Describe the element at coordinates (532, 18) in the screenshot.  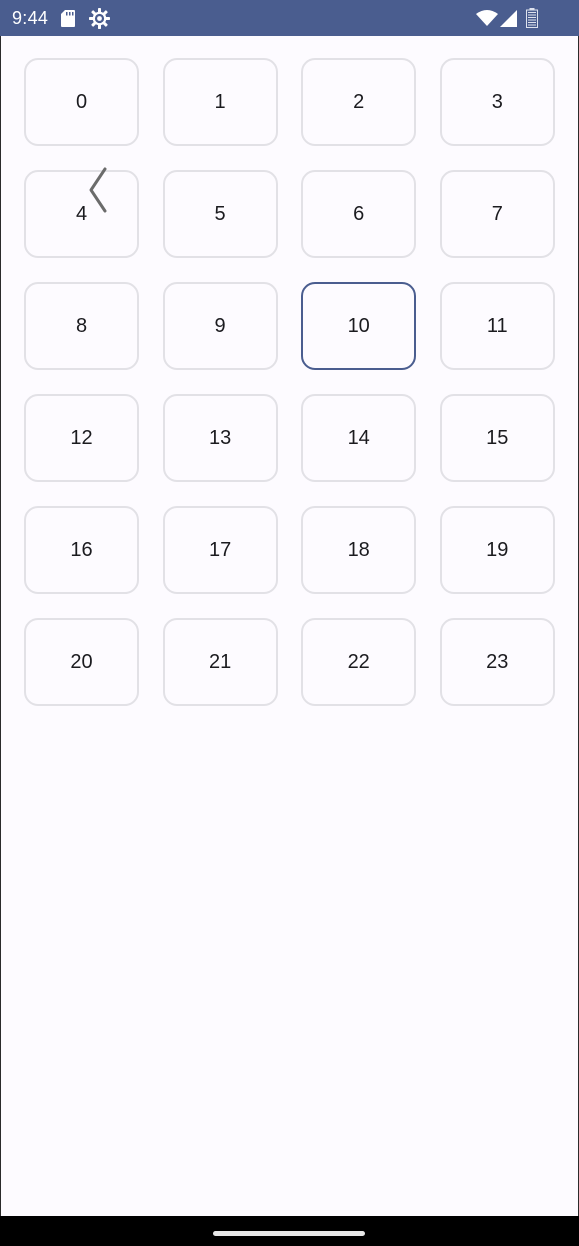
I see `battery-icon` at that location.